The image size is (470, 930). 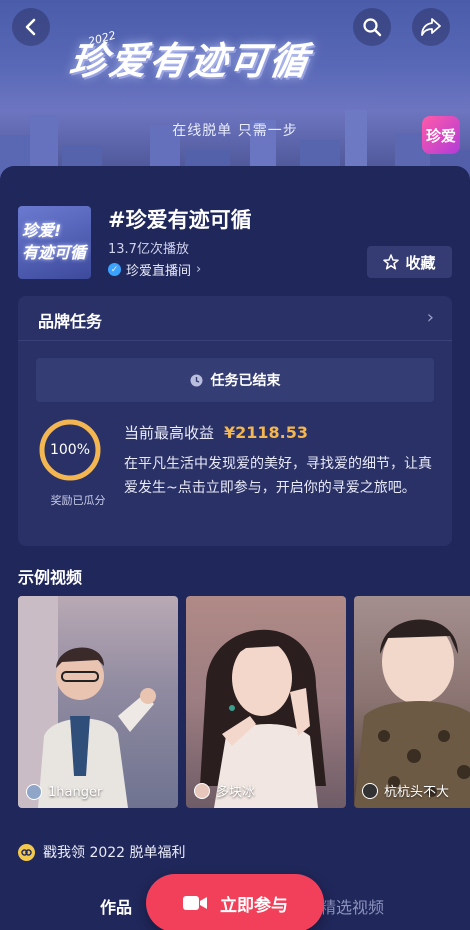 I want to click on share-icon, so click(x=431, y=27).